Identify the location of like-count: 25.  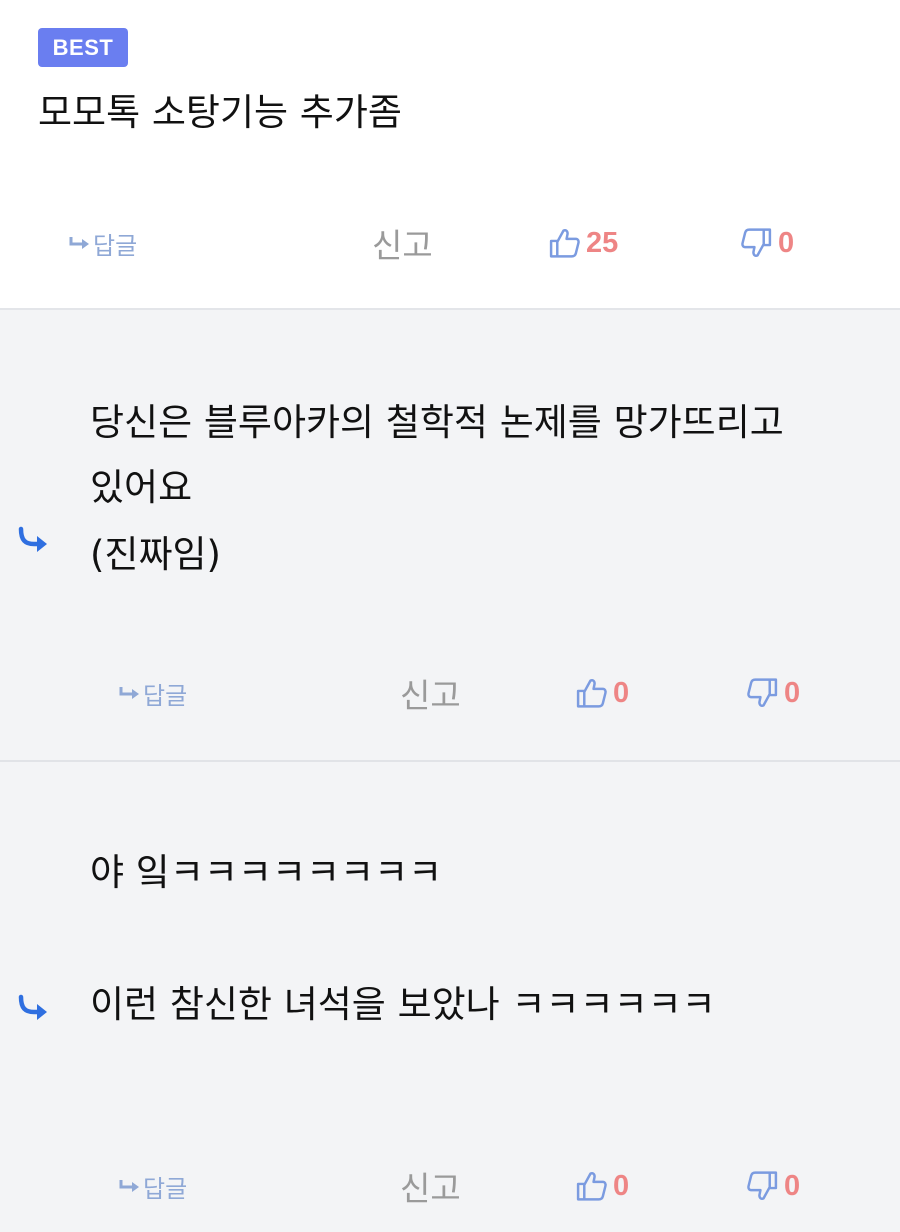
(602, 242).